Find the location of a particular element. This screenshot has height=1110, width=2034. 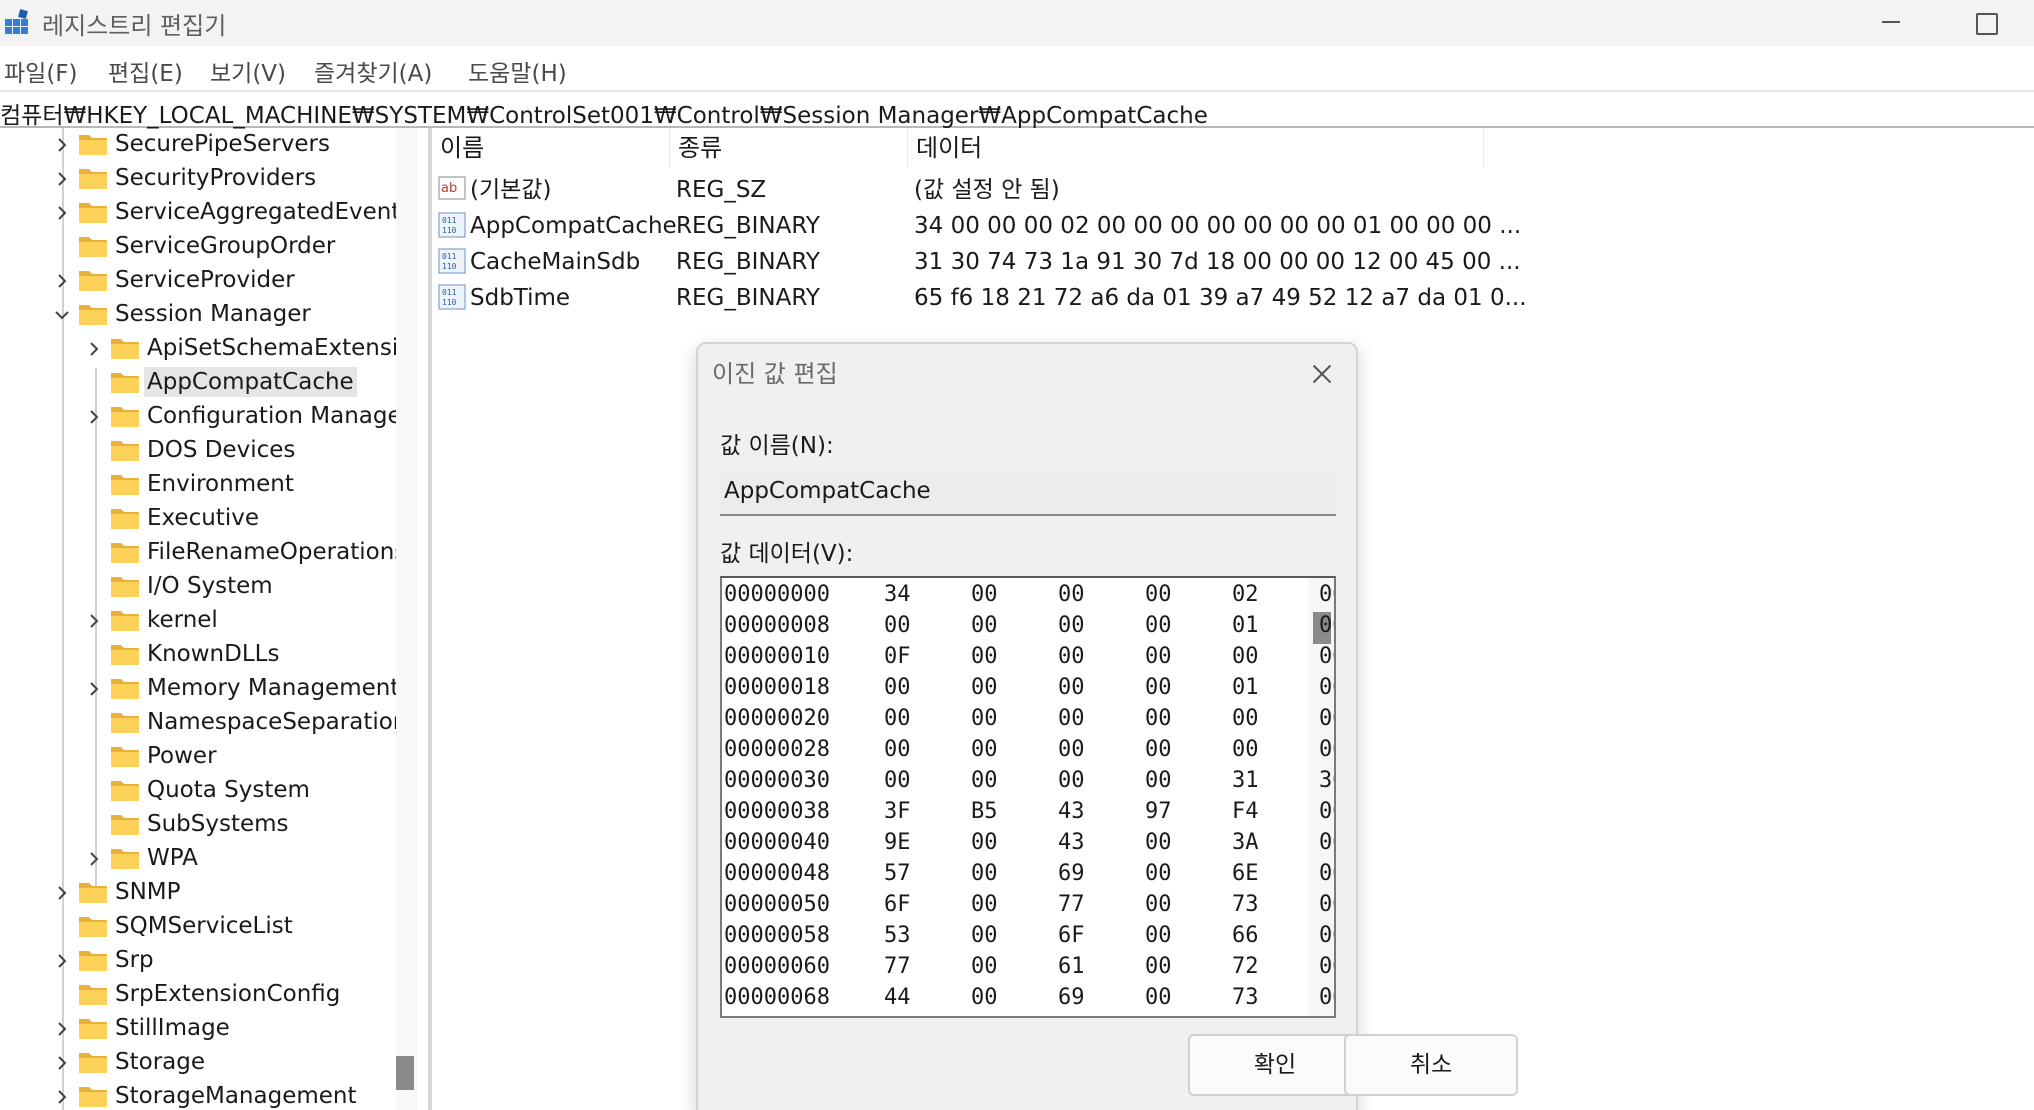

chevron-down-icon is located at coordinates (62, 315).